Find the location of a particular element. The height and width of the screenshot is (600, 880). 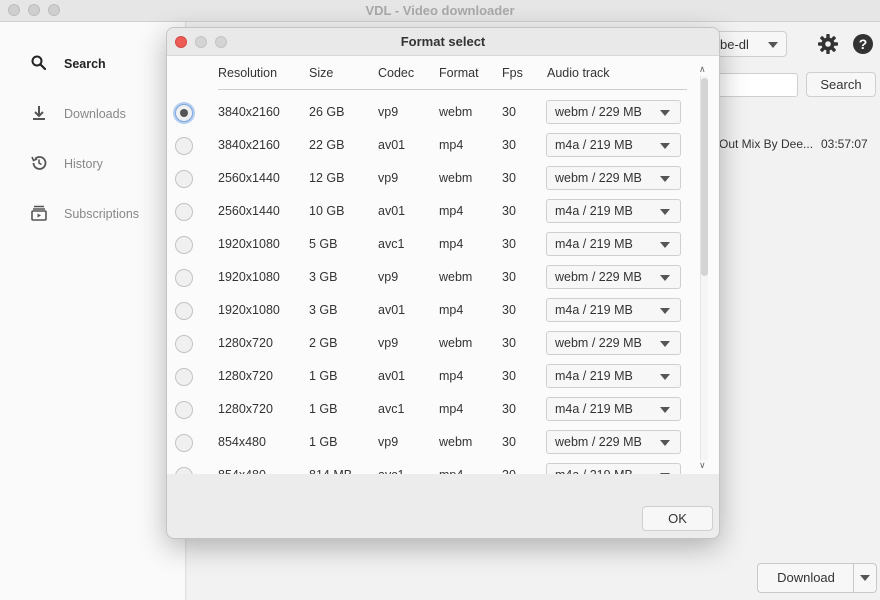

table-row: 854x480 814 MB avc1 mp4 30 m4a / 219 MB is located at coordinates (432, 466).